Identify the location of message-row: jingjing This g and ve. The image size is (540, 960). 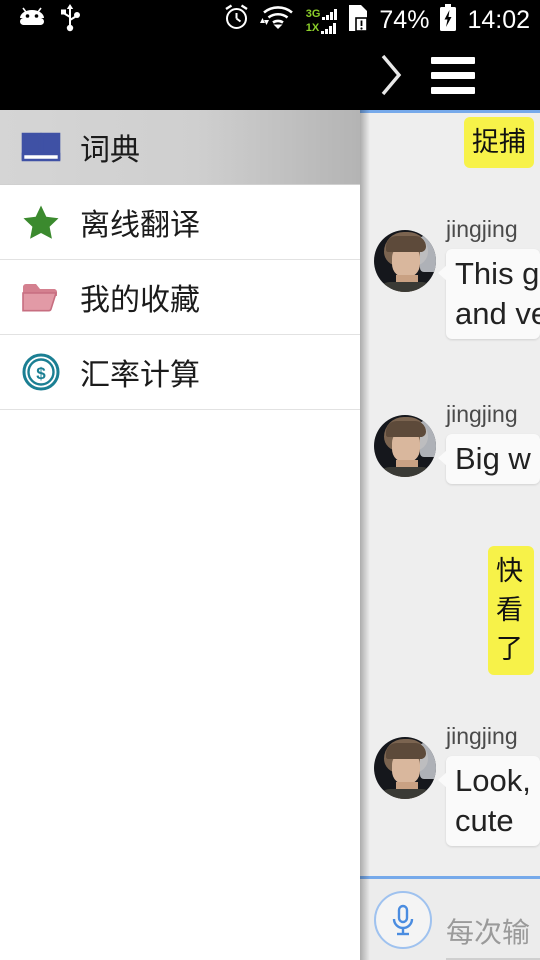
(450, 273).